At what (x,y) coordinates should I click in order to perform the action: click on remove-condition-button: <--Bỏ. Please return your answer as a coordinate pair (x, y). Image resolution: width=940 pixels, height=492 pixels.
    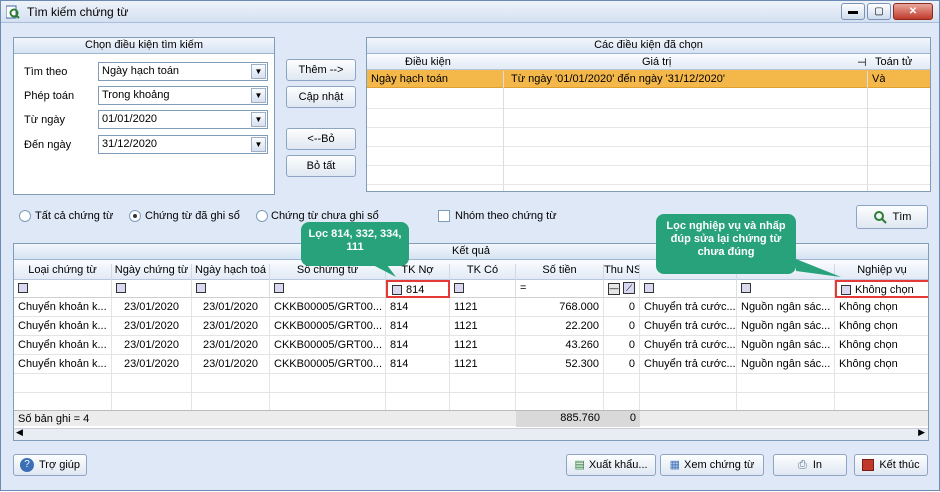
    Looking at the image, I should click on (321, 139).